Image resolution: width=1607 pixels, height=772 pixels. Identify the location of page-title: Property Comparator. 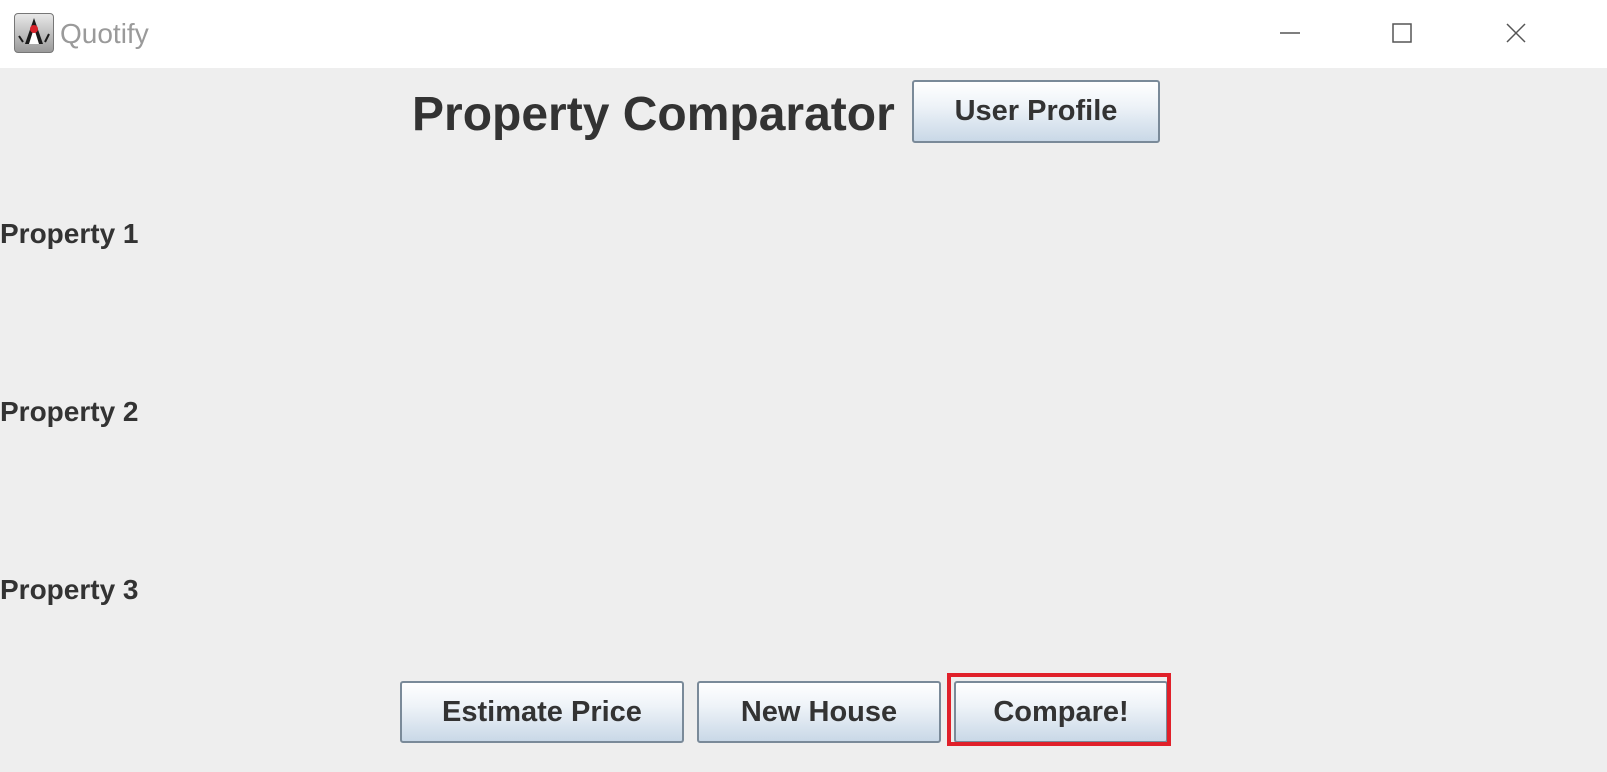
(653, 114).